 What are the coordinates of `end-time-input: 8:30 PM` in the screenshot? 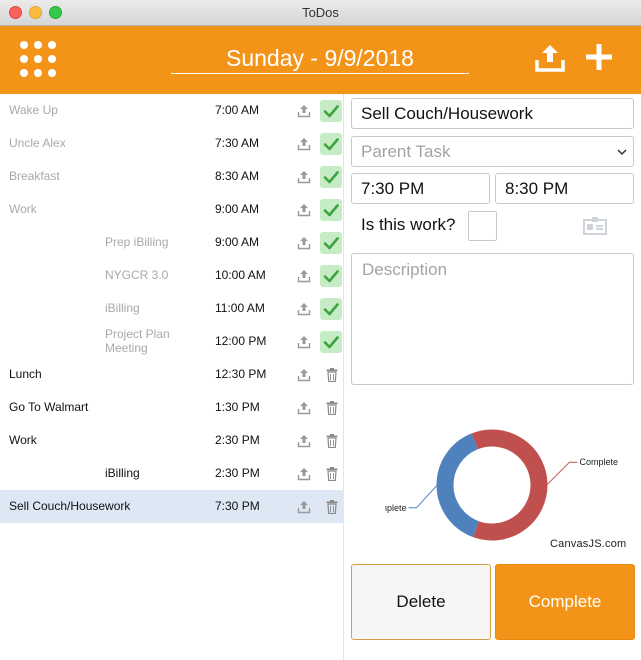 It's located at (564, 188).